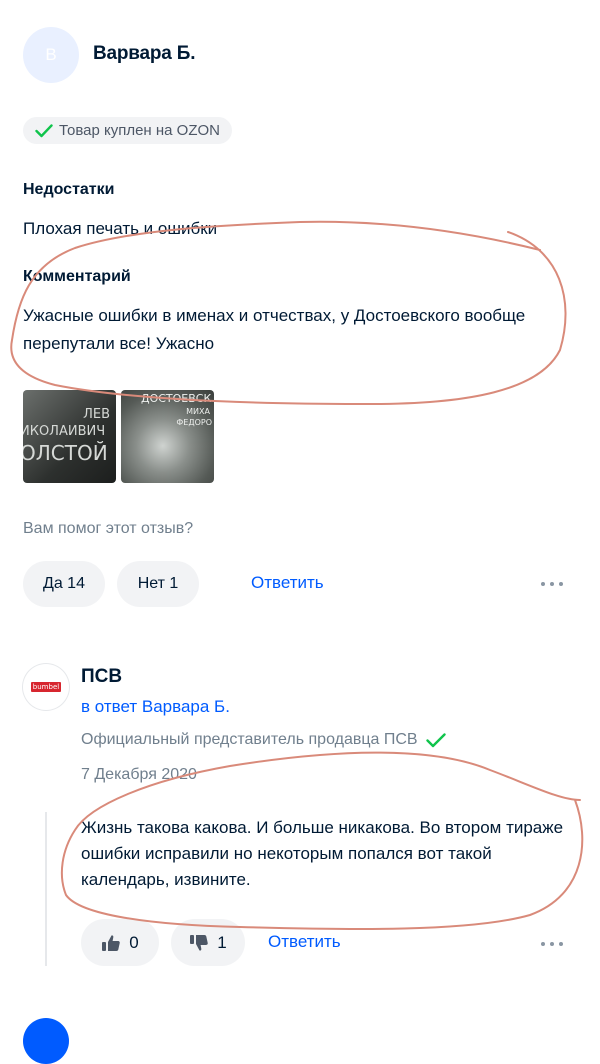 This screenshot has width=600, height=1064. What do you see at coordinates (44, 130) in the screenshot?
I see `check-icon` at bounding box center [44, 130].